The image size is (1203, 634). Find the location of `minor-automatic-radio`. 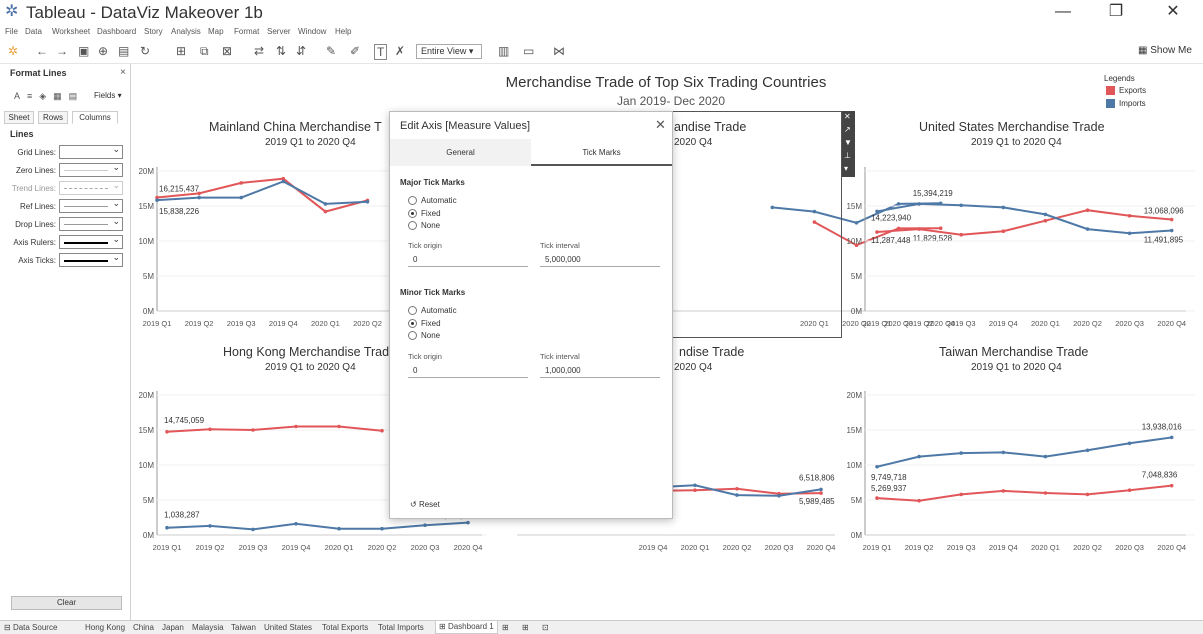

minor-automatic-radio is located at coordinates (412, 310).